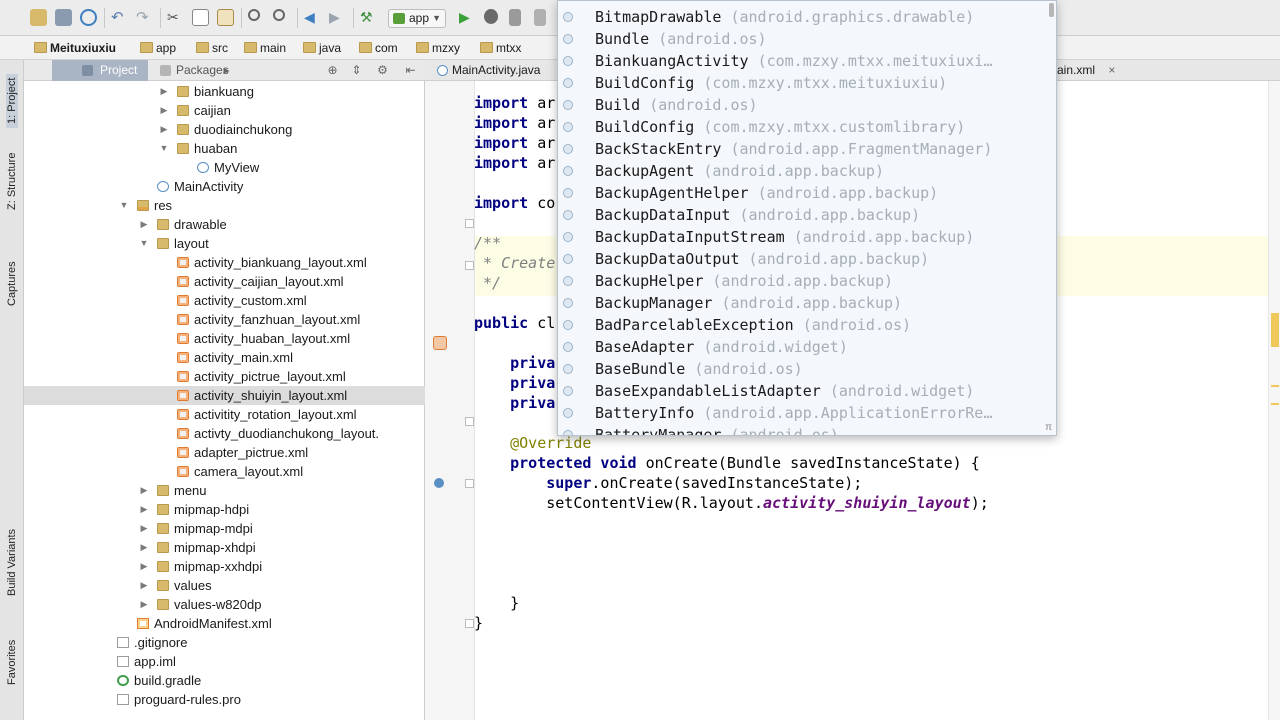  I want to click on breadcrumb-item: com, so click(378, 48).